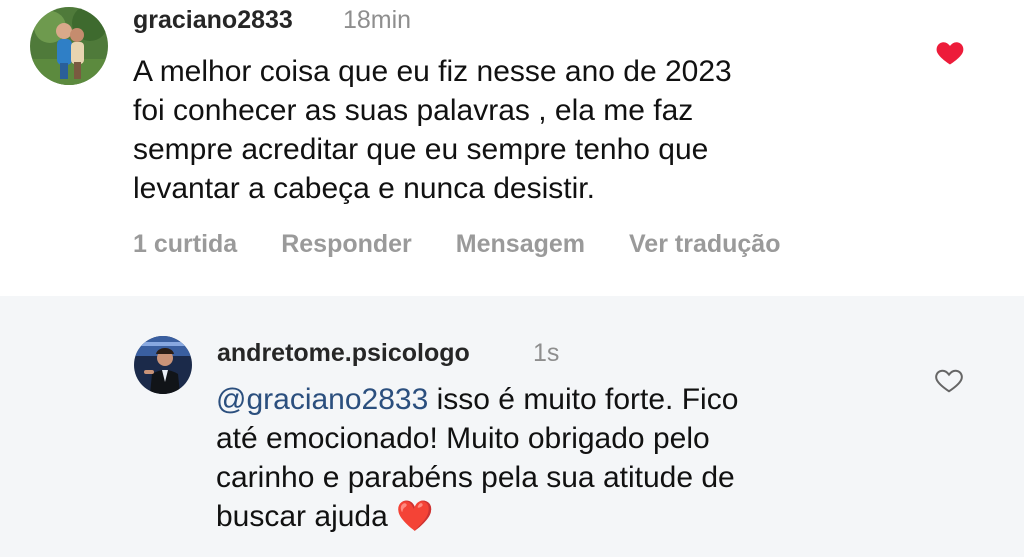 This screenshot has width=1024, height=557. Describe the element at coordinates (415, 516) in the screenshot. I see `red-heart-emoji: ❤️` at that location.